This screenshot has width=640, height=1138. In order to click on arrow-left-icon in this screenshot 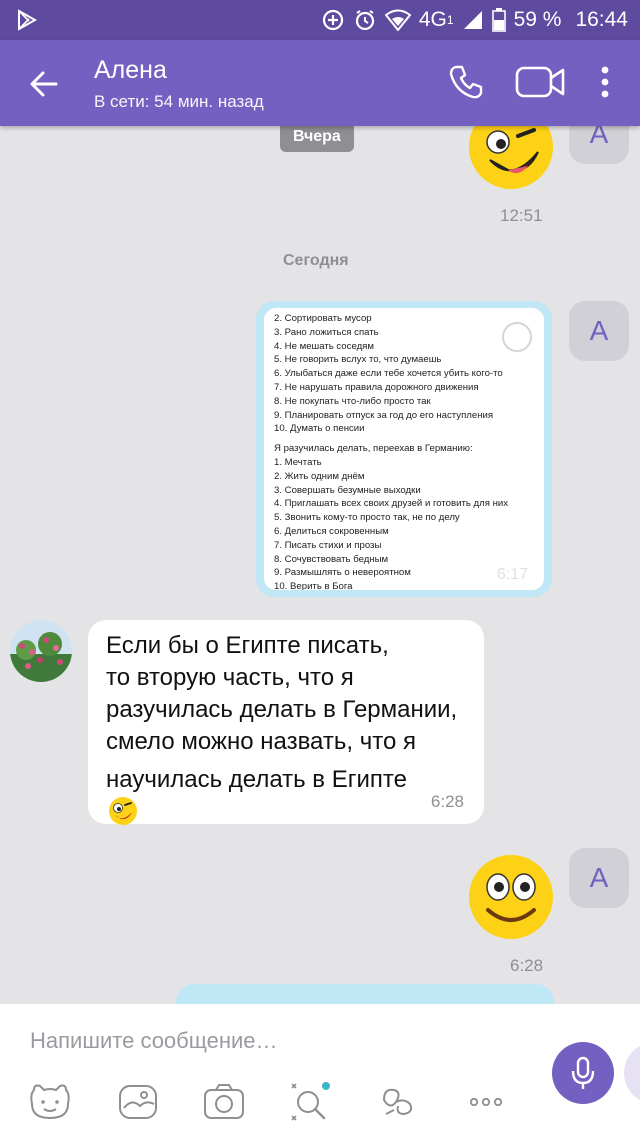, I will do `click(44, 84)`.